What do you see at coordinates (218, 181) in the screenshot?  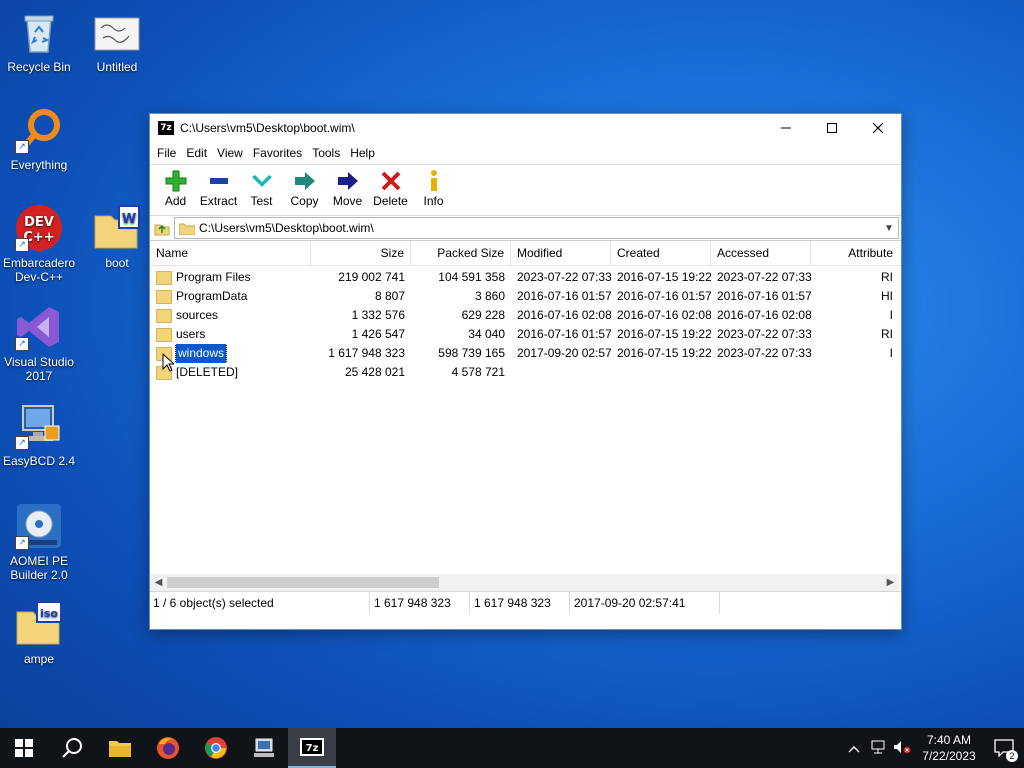 I see `minus-icon` at bounding box center [218, 181].